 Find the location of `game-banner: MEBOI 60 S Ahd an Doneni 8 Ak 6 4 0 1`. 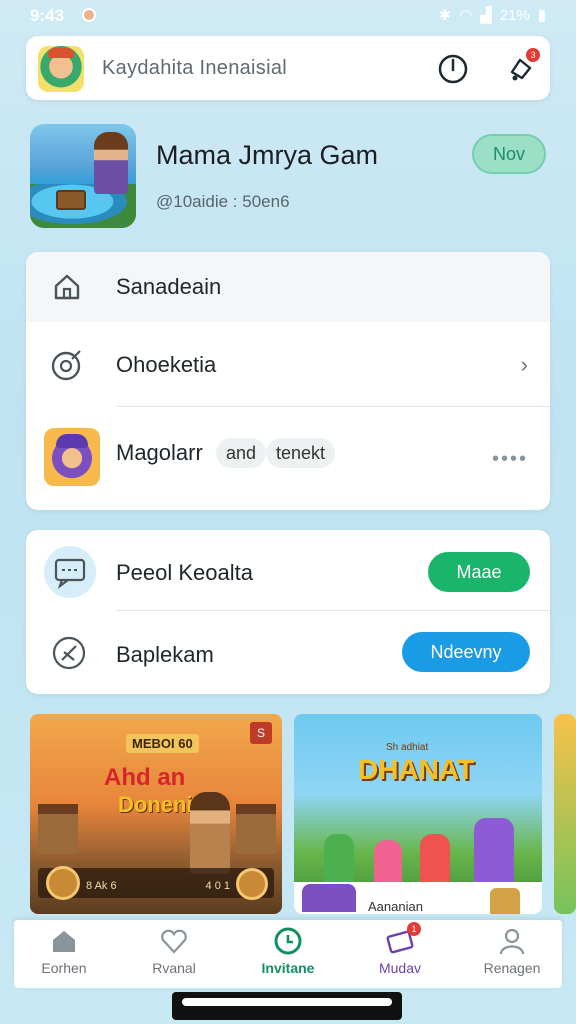

game-banner: MEBOI 60 S Ahd an Doneni 8 Ak 6 4 0 1 is located at coordinates (156, 814).